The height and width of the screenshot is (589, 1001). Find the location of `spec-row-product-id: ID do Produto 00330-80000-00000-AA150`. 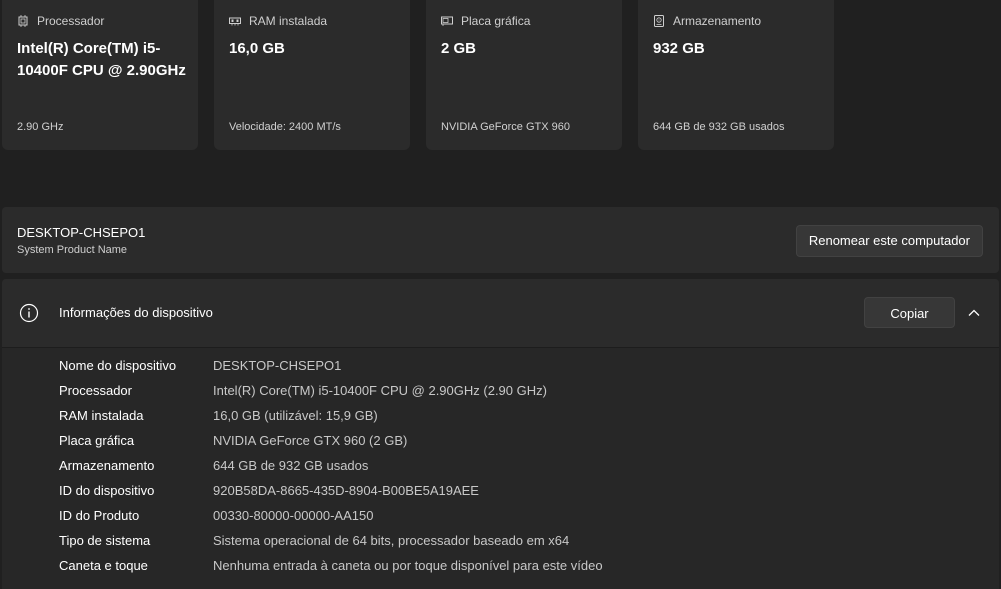

spec-row-product-id: ID do Produto 00330-80000-00000-AA150 is located at coordinates (331, 518).